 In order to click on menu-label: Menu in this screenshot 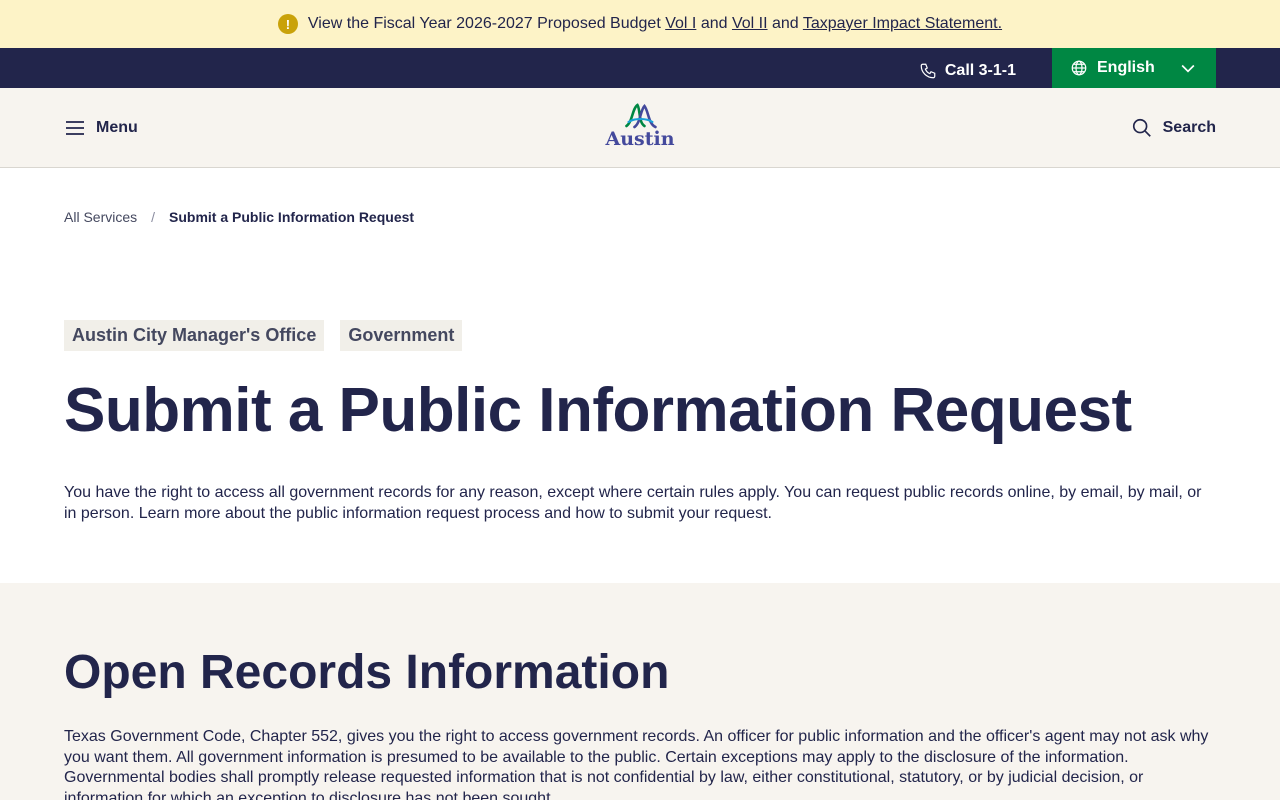, I will do `click(117, 127)`.